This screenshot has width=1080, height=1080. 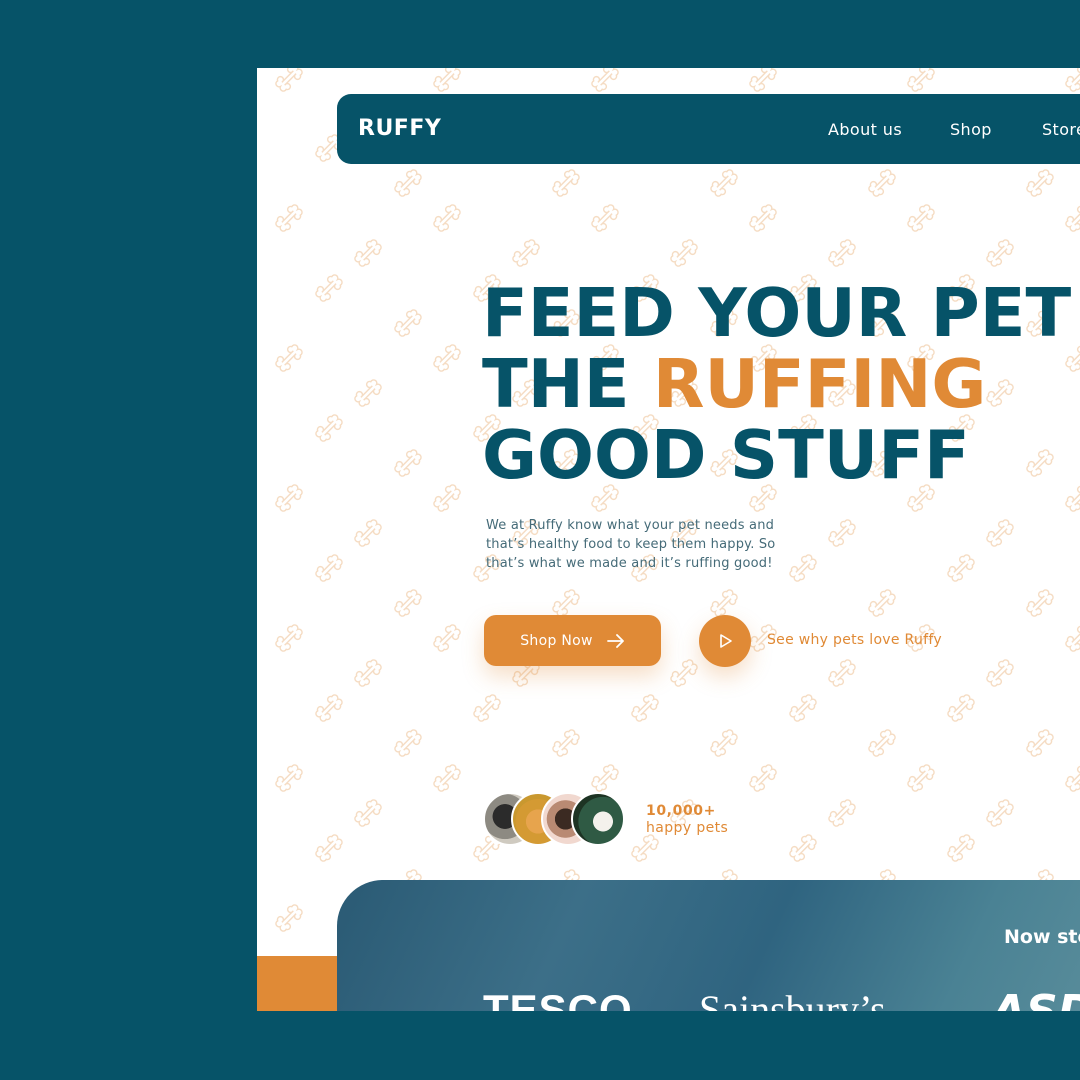 I want to click on tesco-logo: TESCO, so click(x=558, y=998).